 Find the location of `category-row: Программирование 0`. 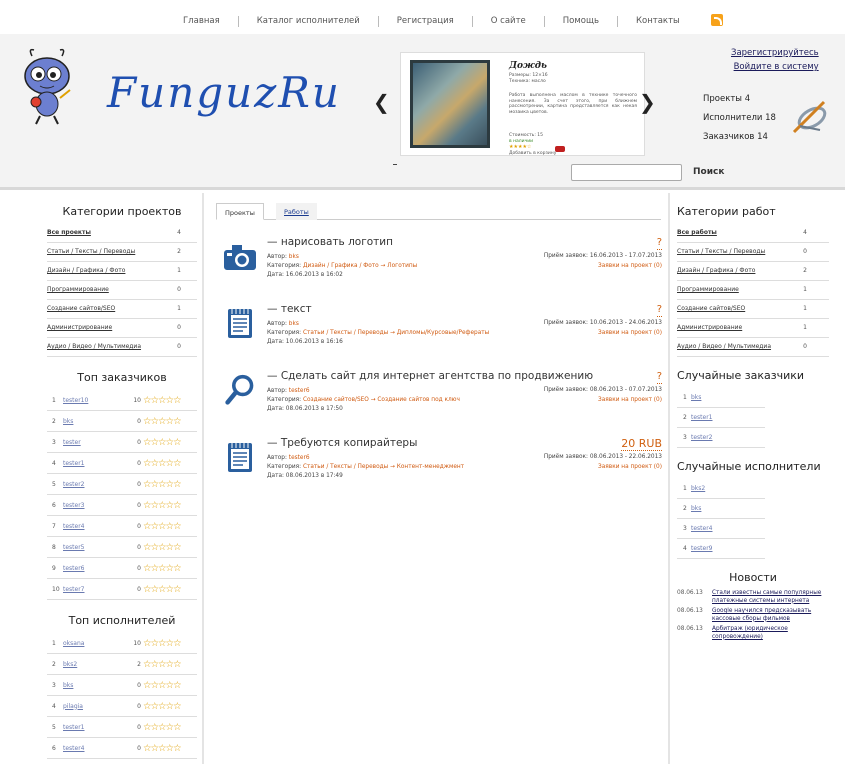

category-row: Программирование 0 is located at coordinates (122, 290).